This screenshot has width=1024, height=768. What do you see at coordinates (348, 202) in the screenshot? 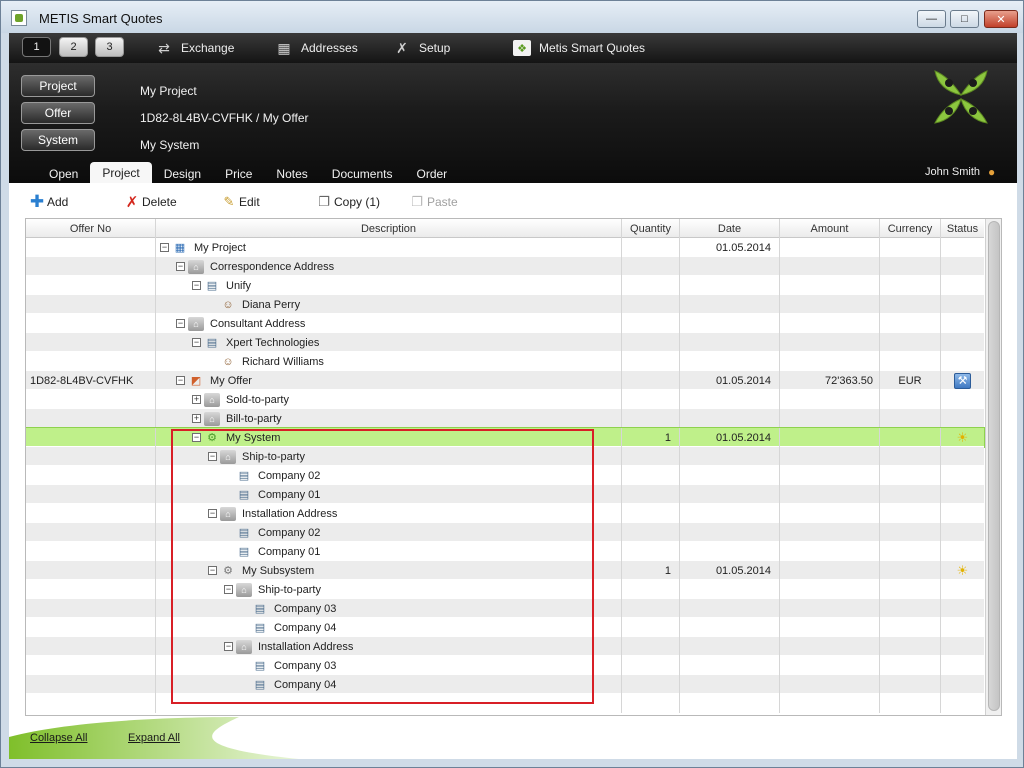
I see `copy-button: ❐ Copy (1)` at bounding box center [348, 202].